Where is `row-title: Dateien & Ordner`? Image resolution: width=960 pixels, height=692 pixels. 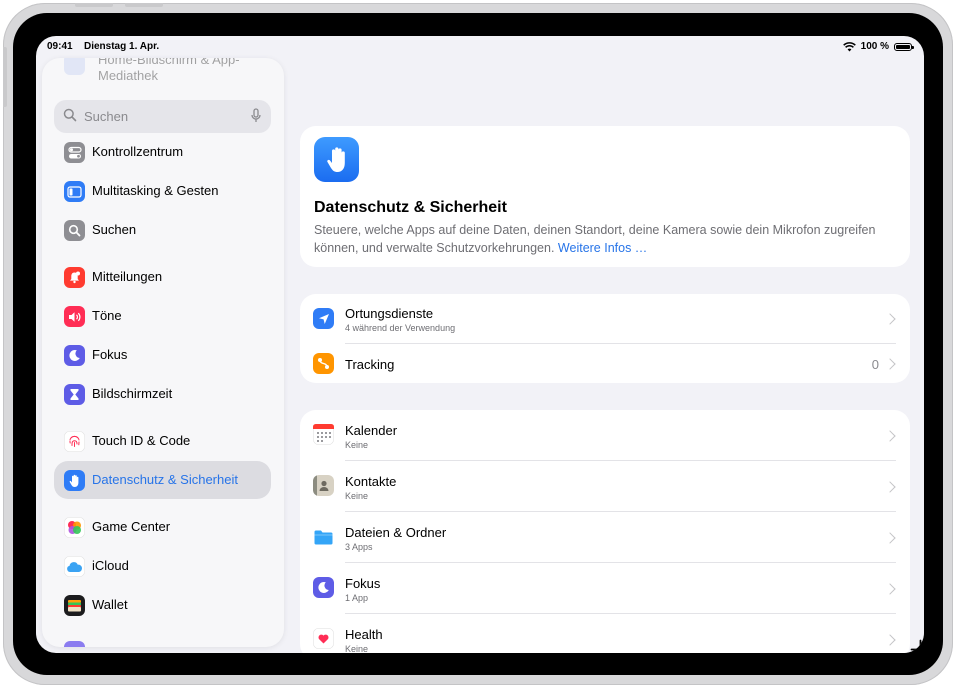 row-title: Dateien & Ordner is located at coordinates (396, 532).